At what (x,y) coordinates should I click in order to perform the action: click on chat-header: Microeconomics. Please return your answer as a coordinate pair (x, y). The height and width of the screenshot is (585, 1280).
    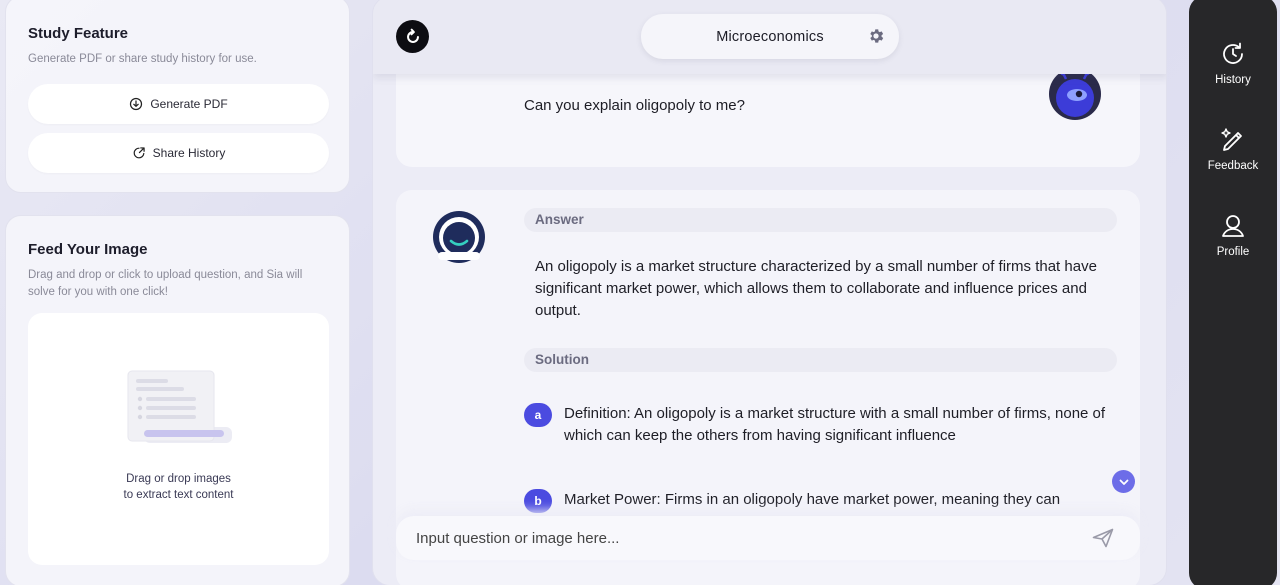
    Looking at the image, I should click on (769, 37).